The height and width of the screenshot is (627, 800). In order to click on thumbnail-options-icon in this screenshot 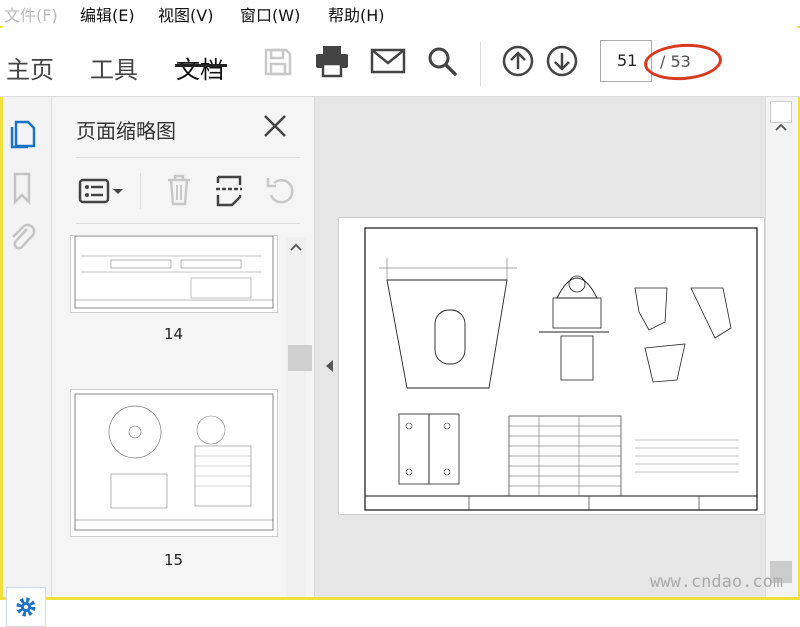, I will do `click(102, 191)`.